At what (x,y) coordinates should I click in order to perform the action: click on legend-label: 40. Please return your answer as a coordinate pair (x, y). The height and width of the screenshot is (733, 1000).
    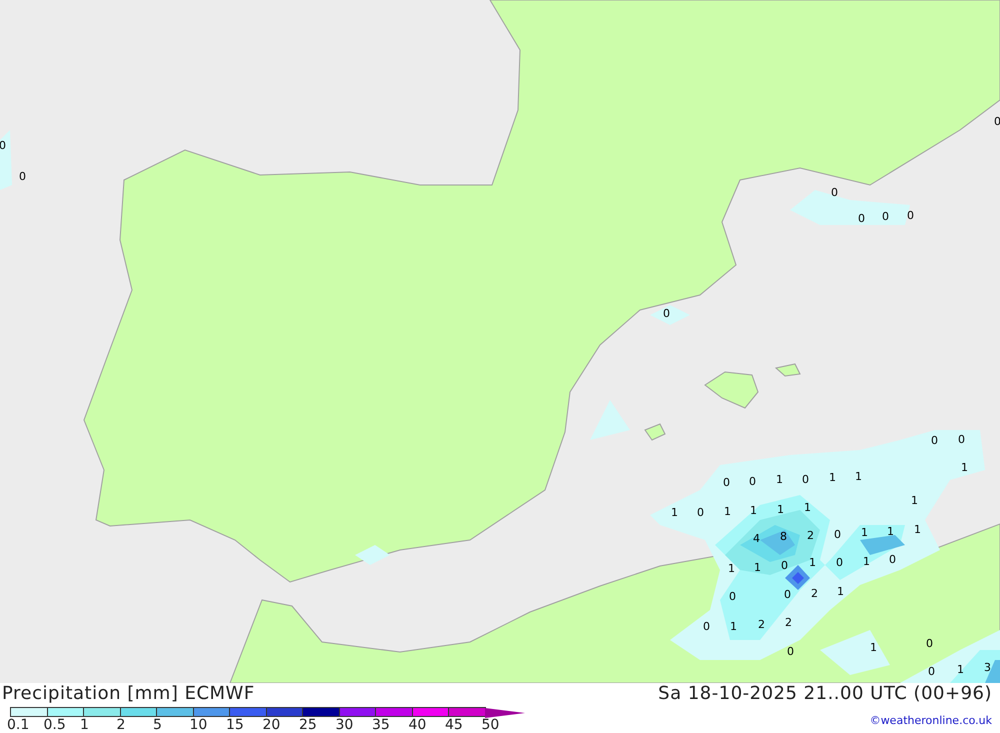
    Looking at the image, I should click on (417, 725).